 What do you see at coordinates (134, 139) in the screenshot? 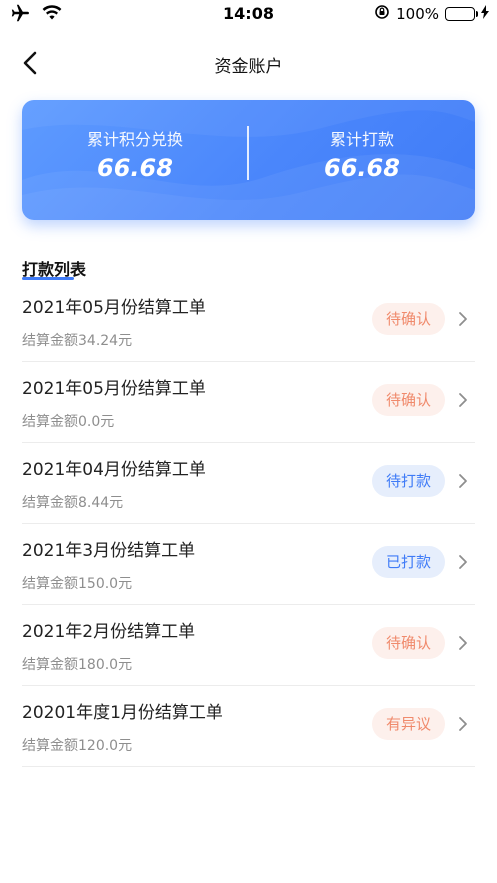
I see `points-exchange-label: 累计积分兑换` at bounding box center [134, 139].